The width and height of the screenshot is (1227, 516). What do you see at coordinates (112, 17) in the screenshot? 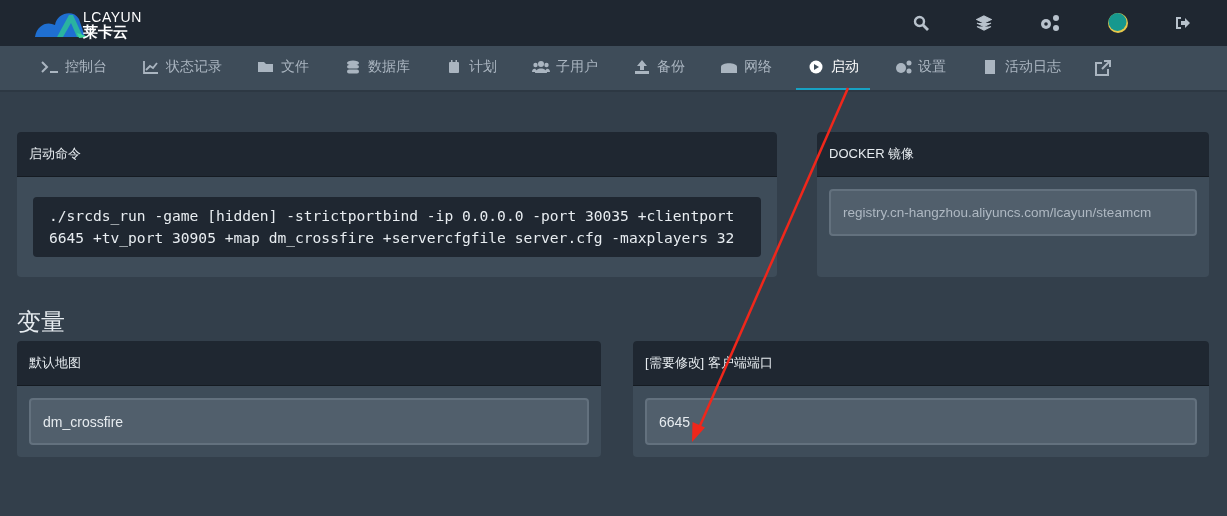
I see `logo-brand: LCAYUN` at bounding box center [112, 17].